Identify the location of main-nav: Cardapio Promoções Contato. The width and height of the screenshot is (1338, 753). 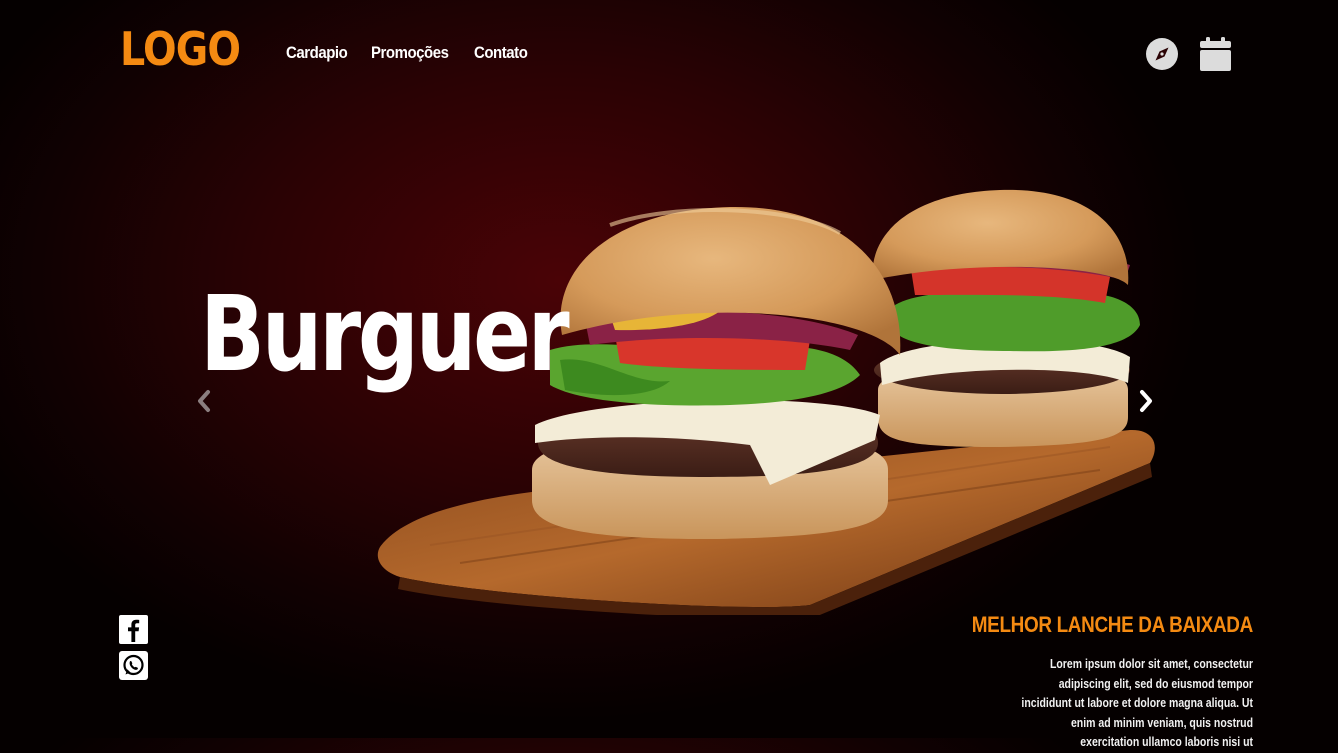
(410, 53).